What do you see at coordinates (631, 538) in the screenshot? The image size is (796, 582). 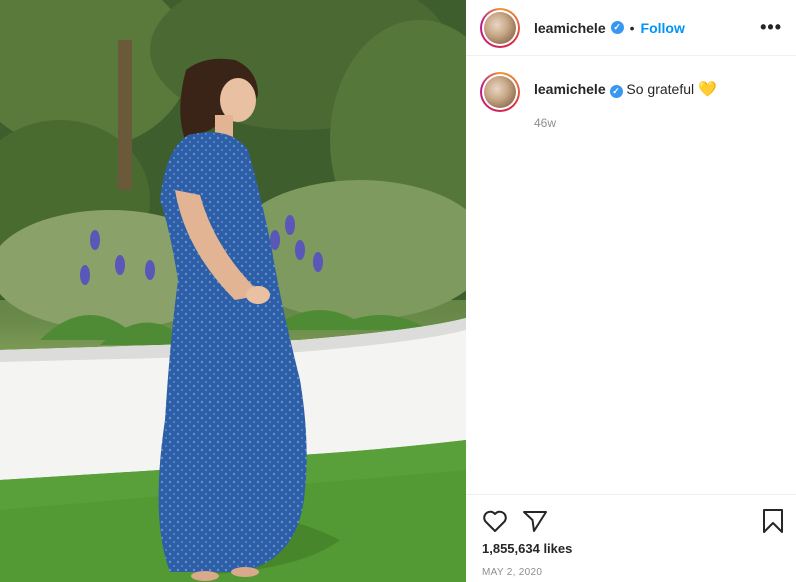 I see `post-actions-bar: 1,855,634 likes MAY 2, 2020` at bounding box center [631, 538].